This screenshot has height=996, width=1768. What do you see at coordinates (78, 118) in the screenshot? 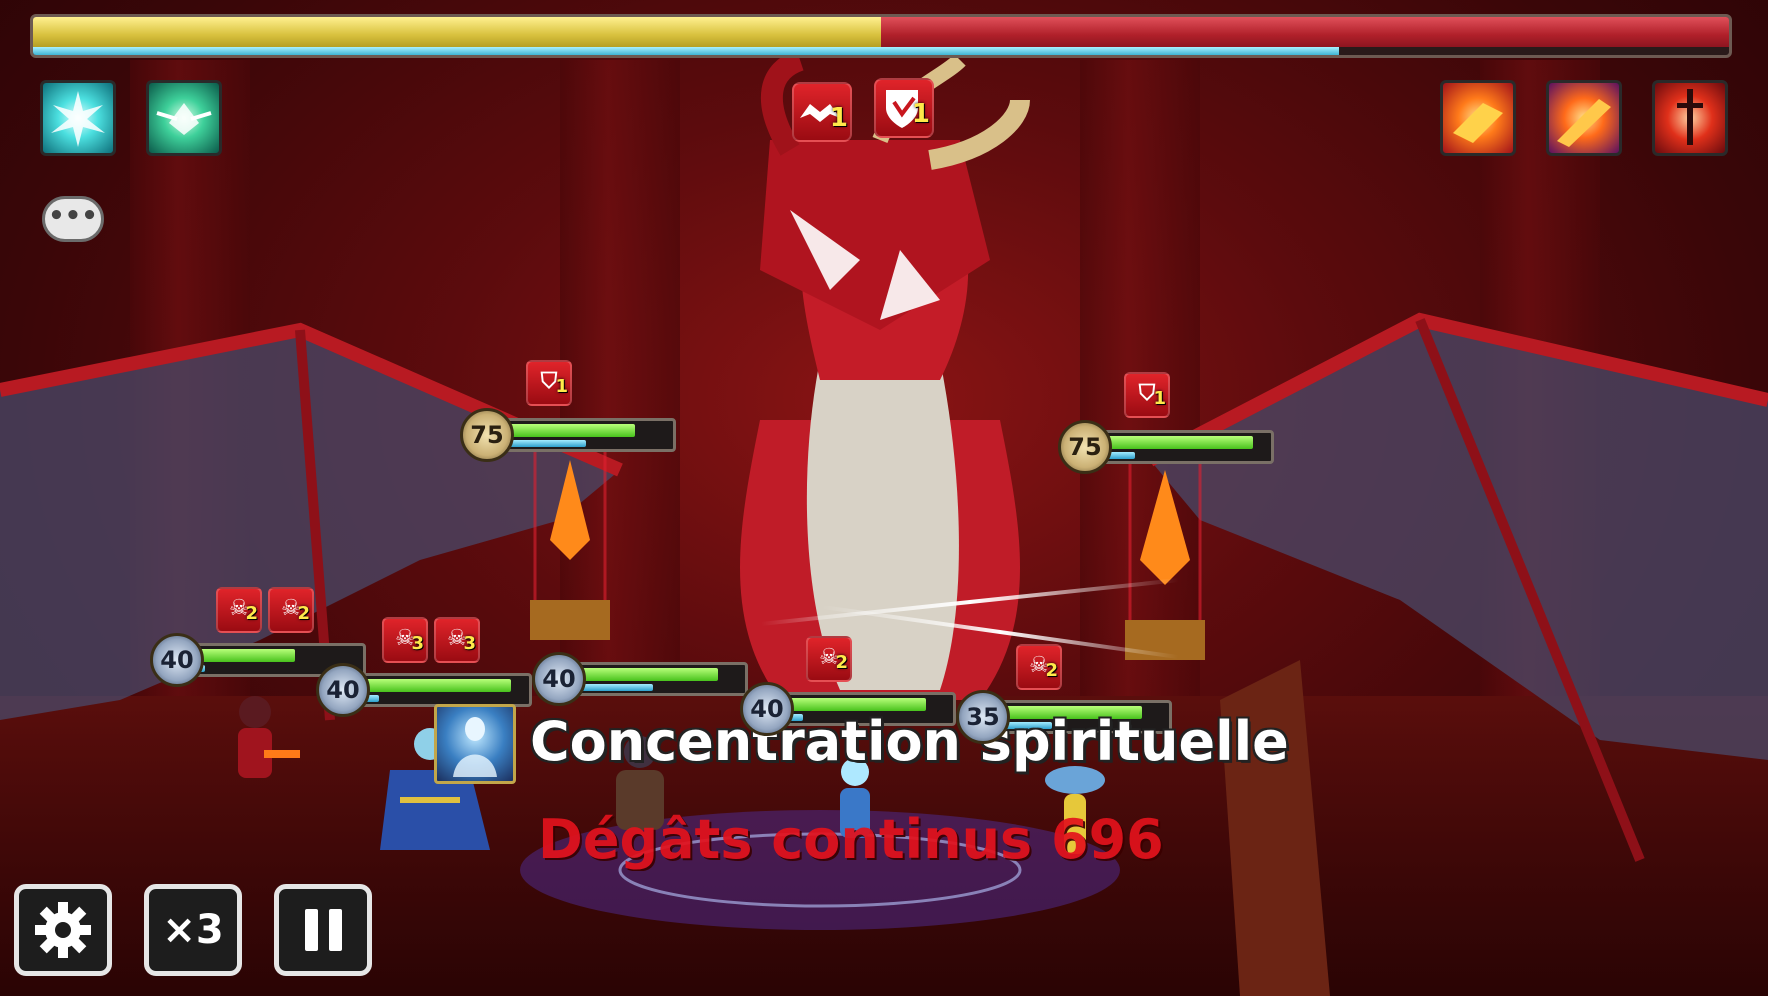
I see `lightning-burst-icon` at bounding box center [78, 118].